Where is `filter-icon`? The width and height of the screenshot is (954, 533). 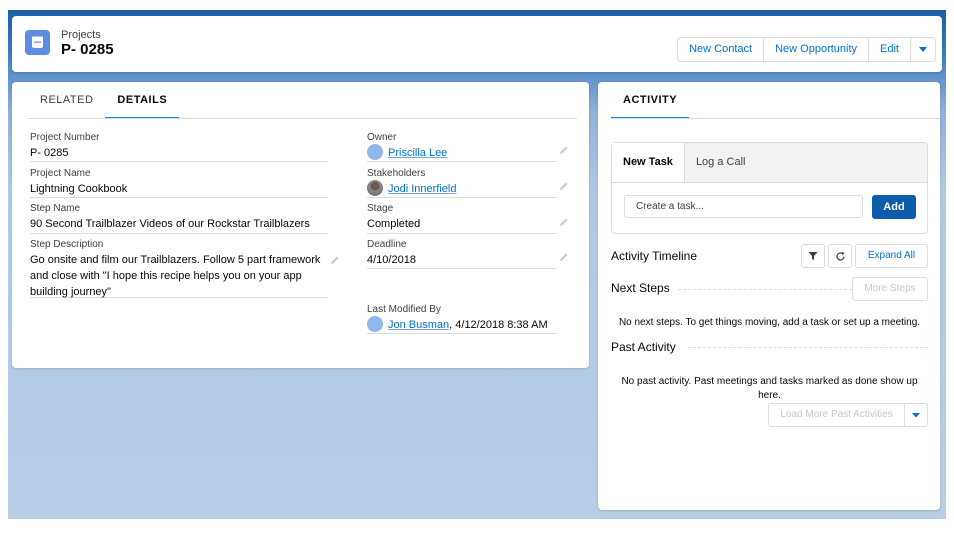
filter-icon is located at coordinates (813, 256).